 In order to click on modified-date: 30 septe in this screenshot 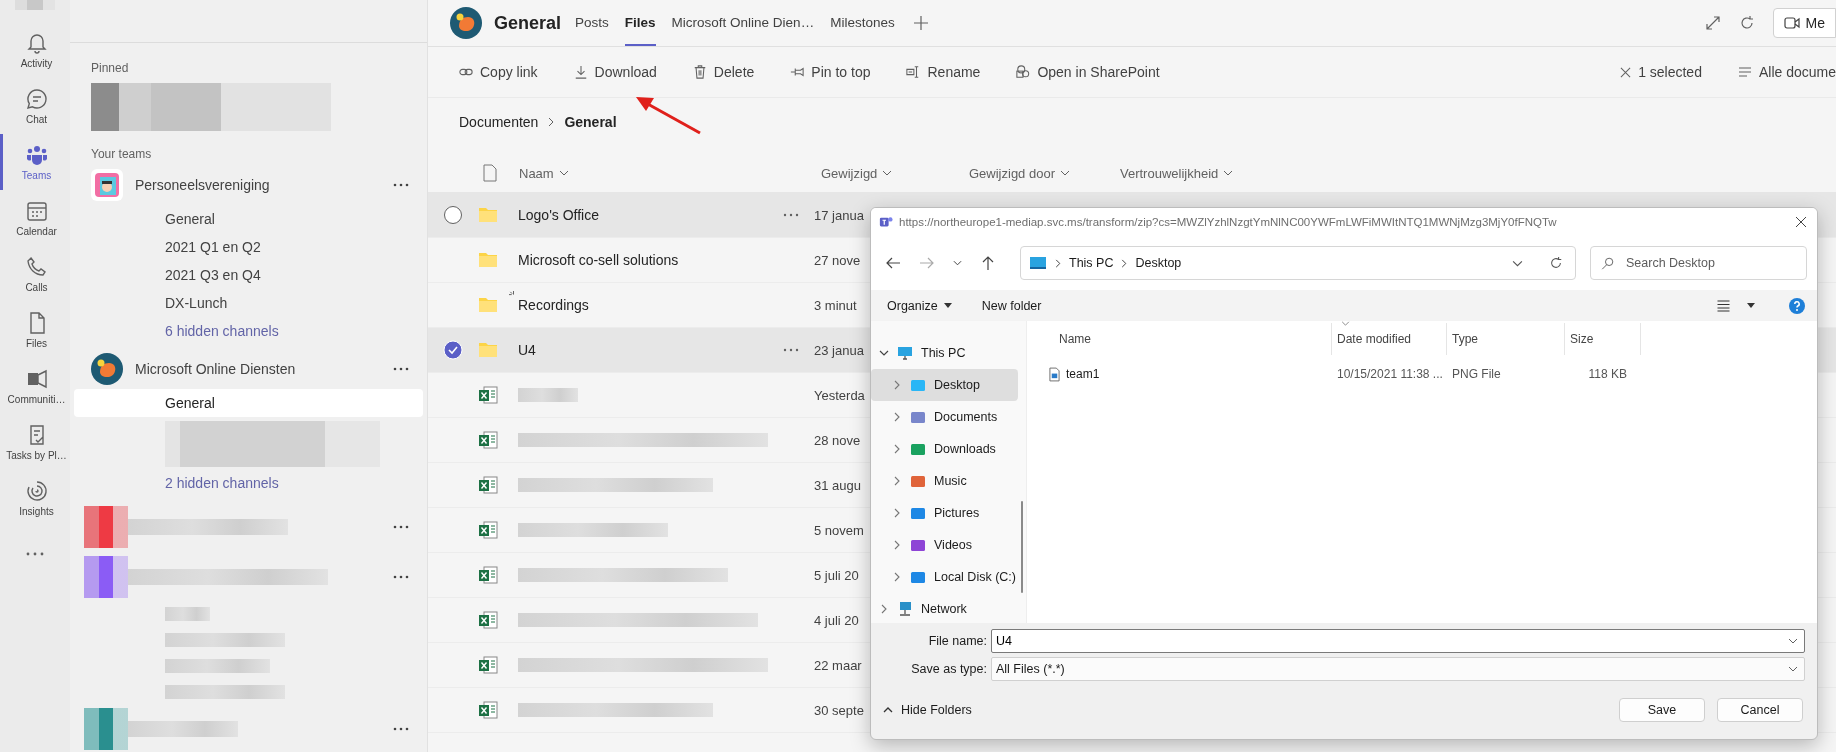, I will do `click(839, 710)`.